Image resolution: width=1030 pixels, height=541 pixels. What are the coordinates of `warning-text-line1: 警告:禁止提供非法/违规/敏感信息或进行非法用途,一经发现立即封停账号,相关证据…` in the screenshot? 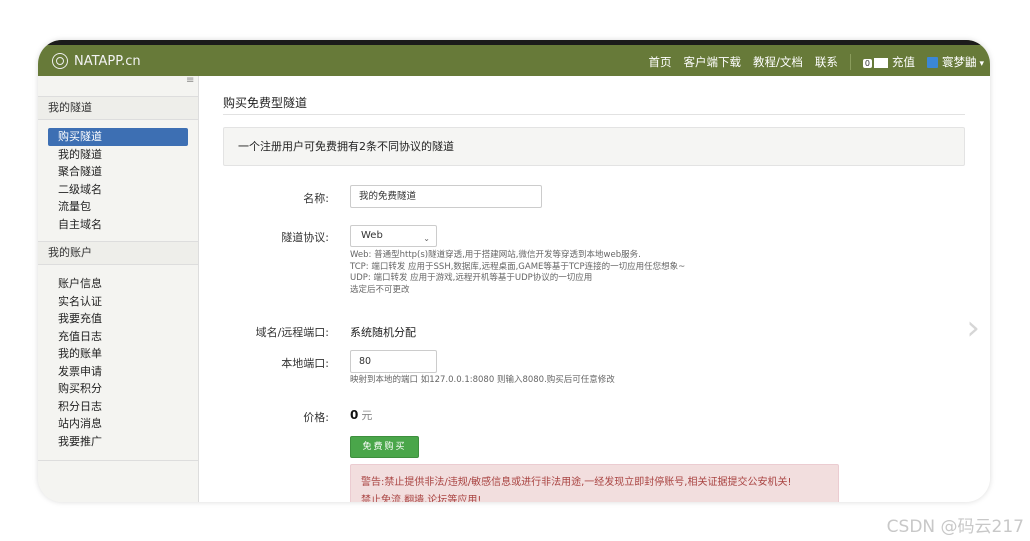 It's located at (576, 482).